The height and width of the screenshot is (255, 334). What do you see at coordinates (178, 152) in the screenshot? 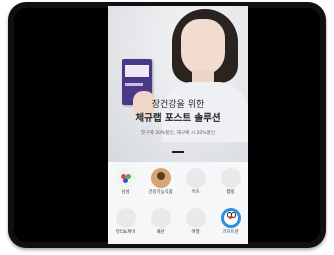
I see `banner-pager-indicator` at bounding box center [178, 152].